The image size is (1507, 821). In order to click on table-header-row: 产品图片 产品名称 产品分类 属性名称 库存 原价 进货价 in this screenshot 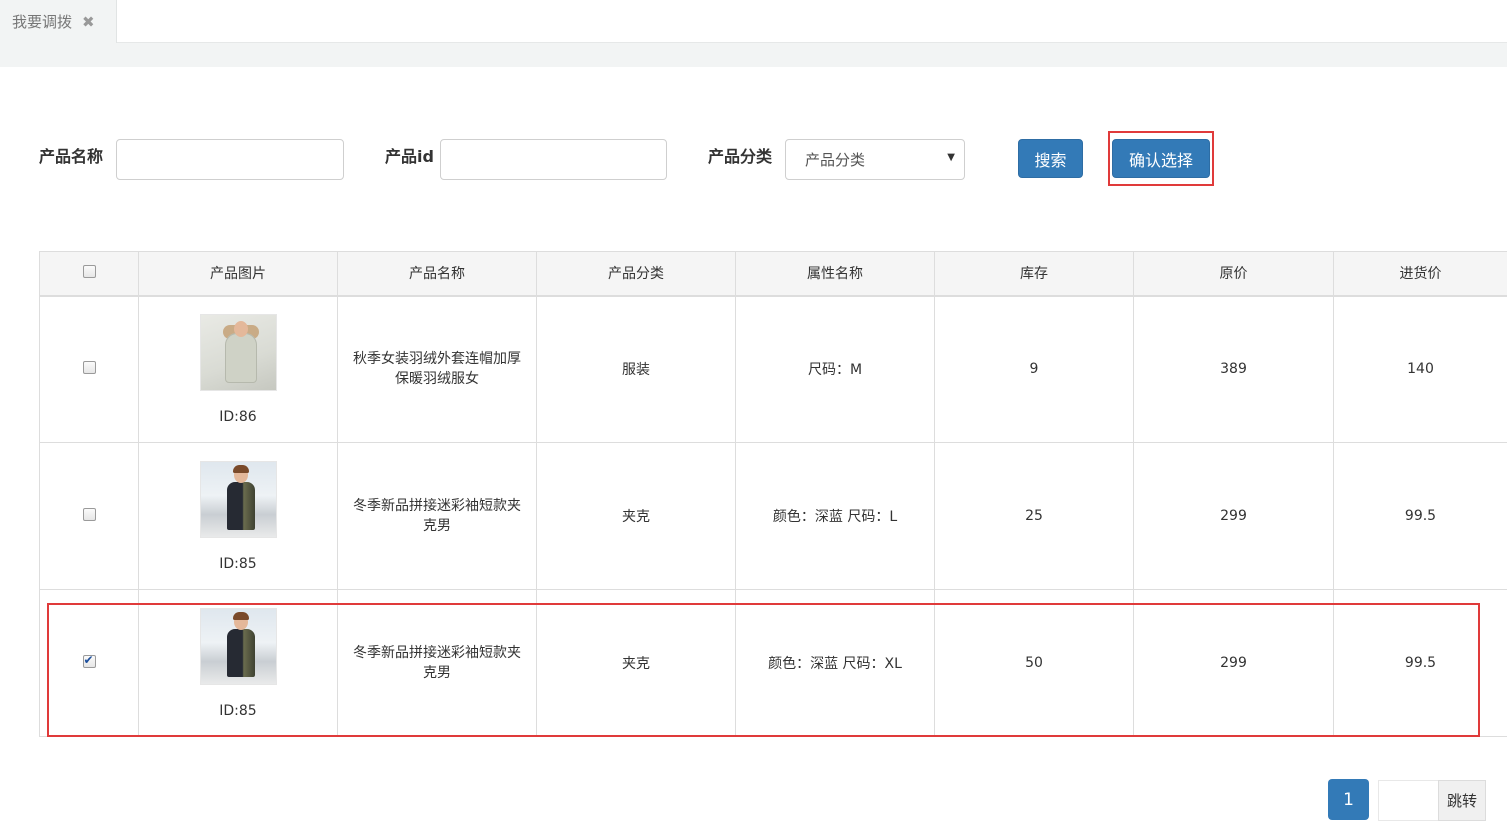, I will do `click(773, 274)`.